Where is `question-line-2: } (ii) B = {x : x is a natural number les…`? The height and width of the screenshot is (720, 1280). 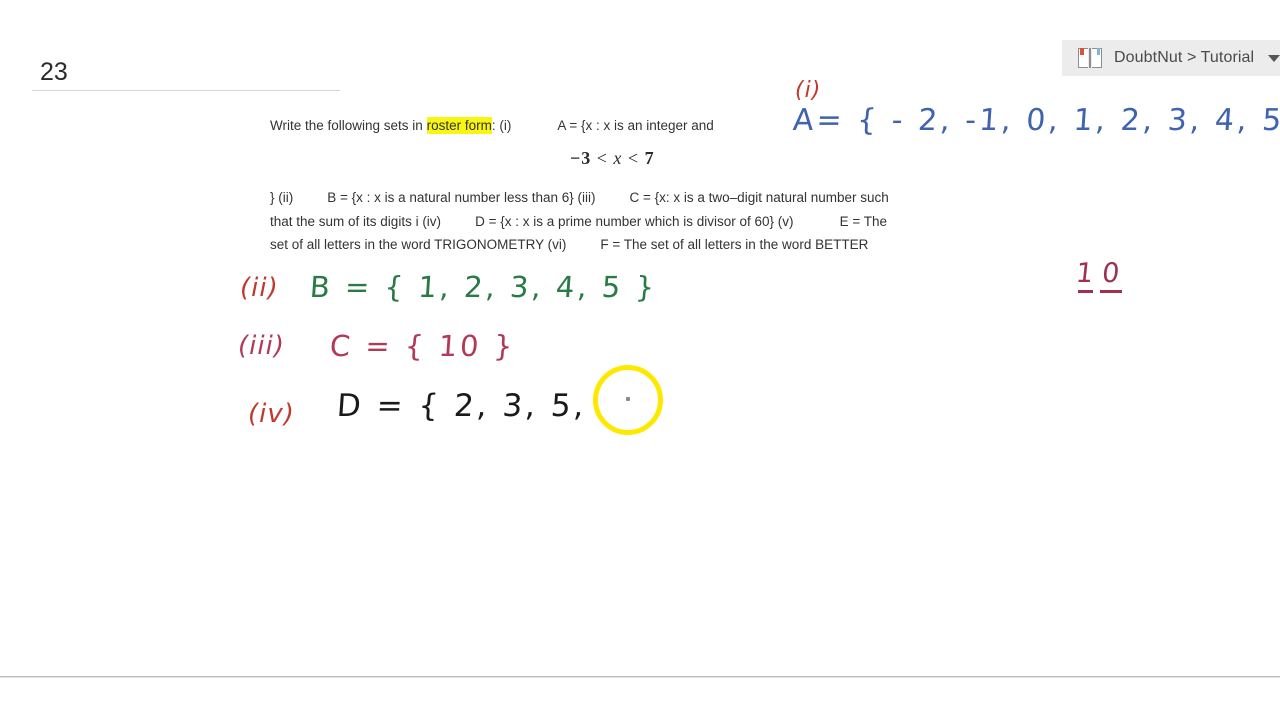 question-line-2: } (ii) B = {x : x is a natural number les… is located at coordinates (632, 198).